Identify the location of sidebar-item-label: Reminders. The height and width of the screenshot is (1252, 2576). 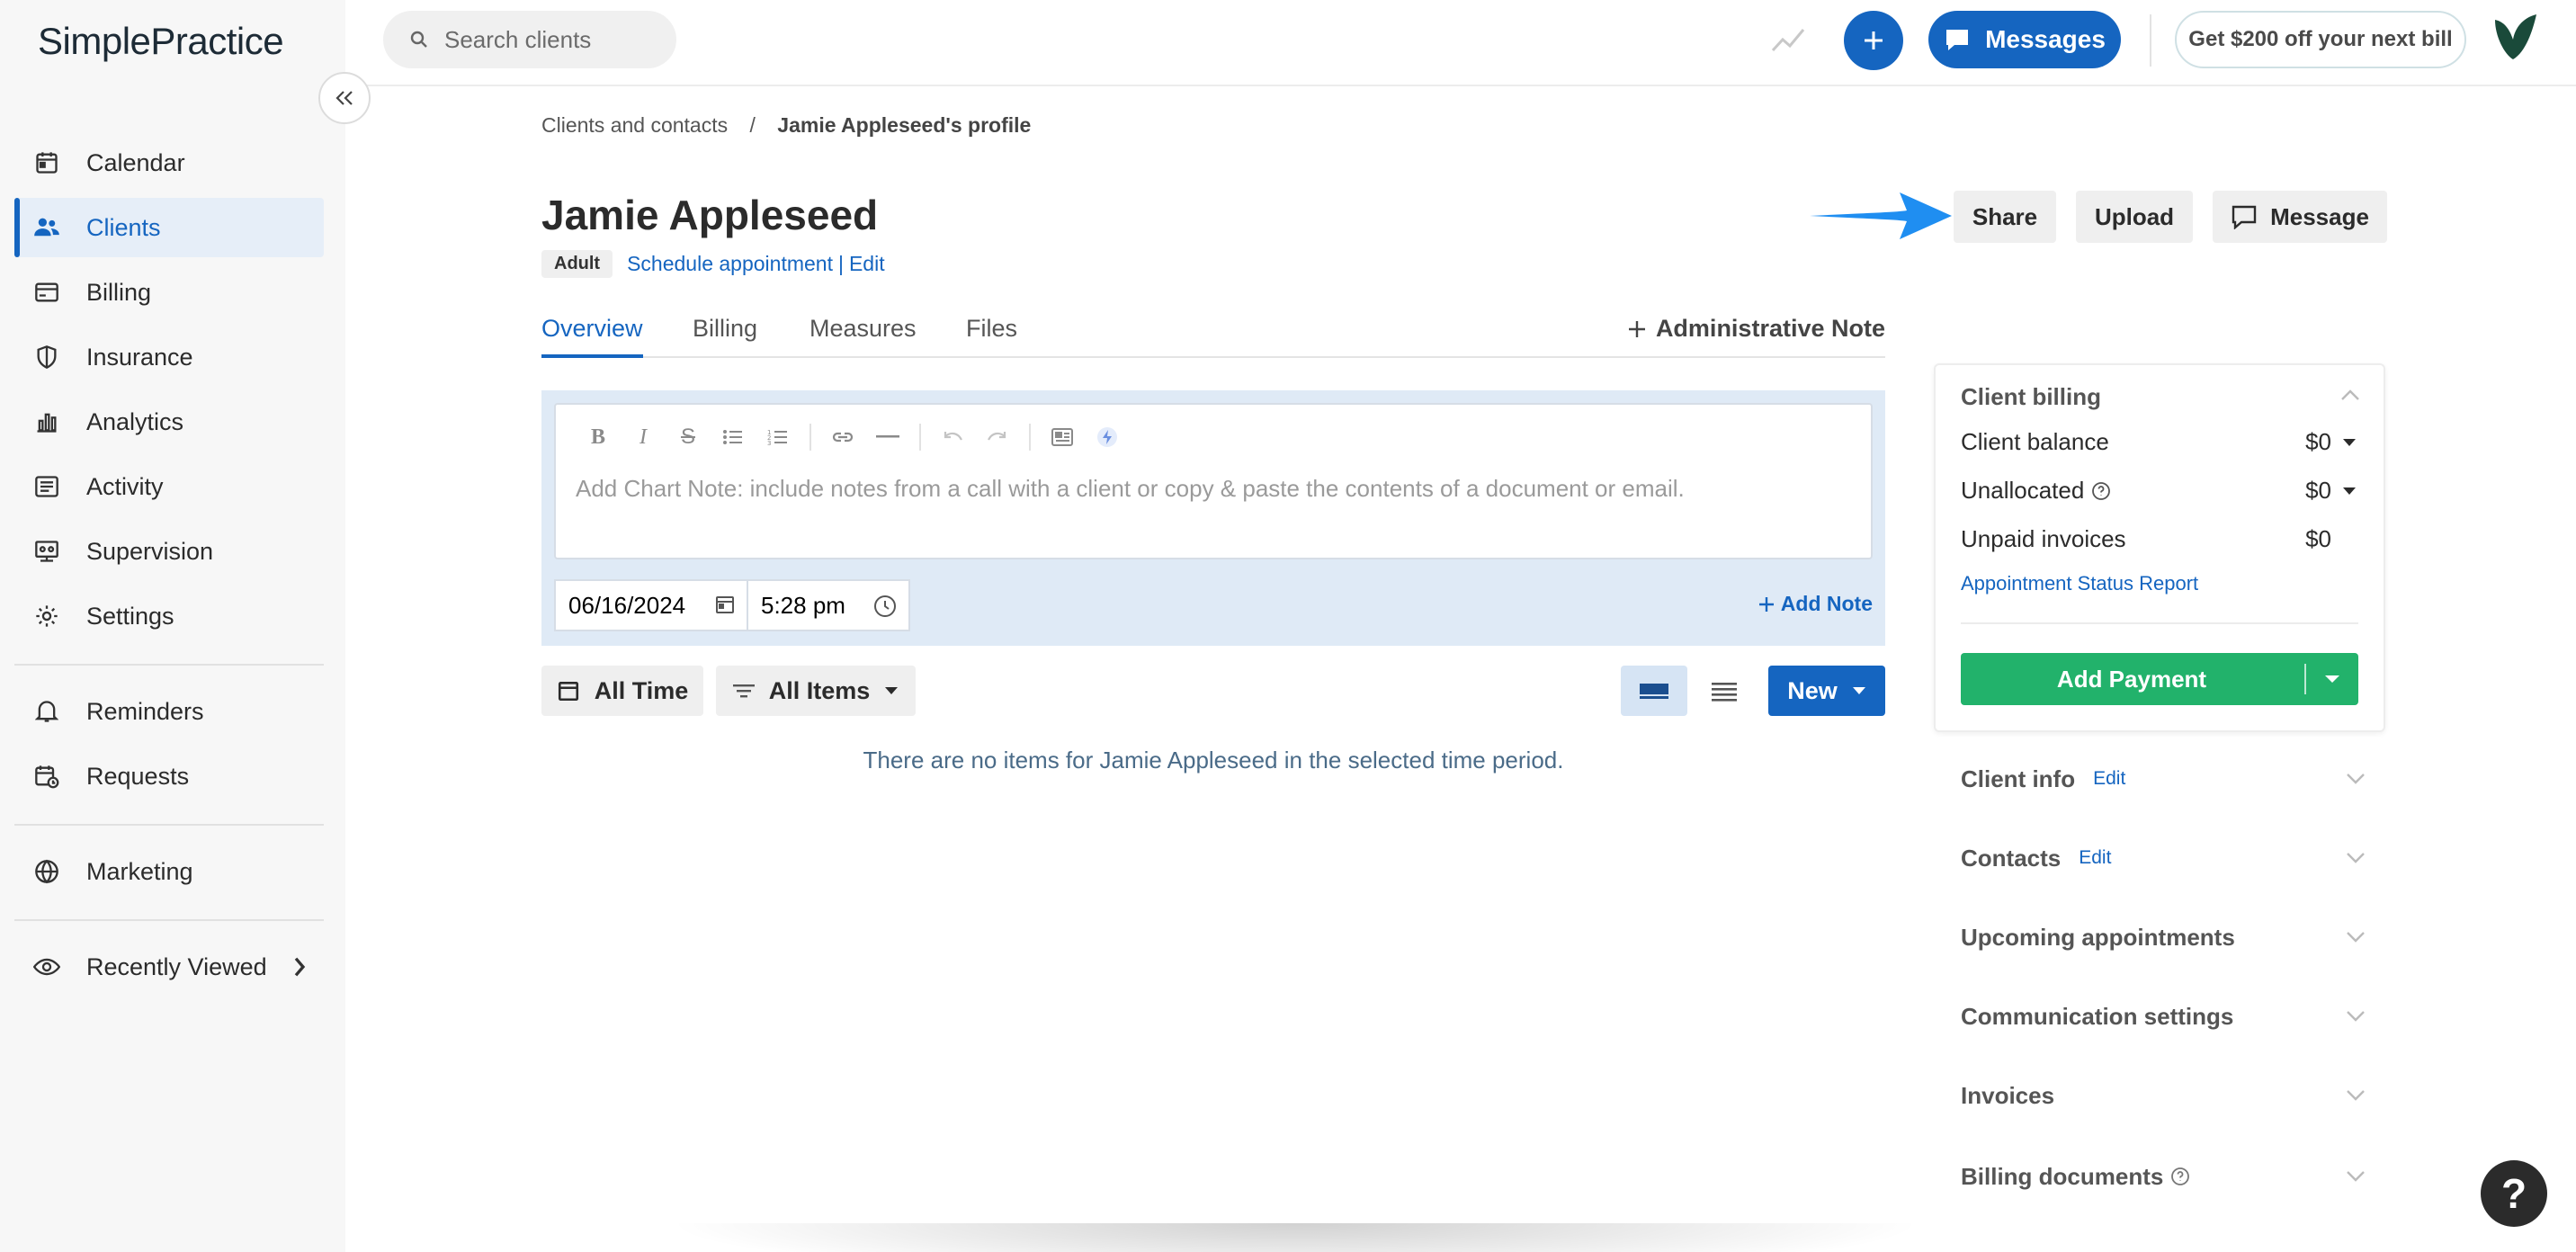
(145, 711).